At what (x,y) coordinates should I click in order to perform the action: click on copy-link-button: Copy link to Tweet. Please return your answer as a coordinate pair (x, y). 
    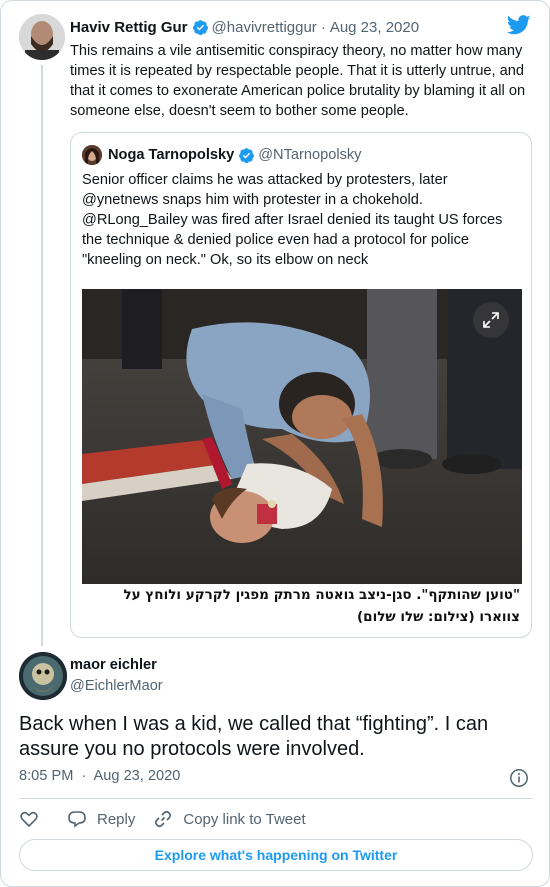
    Looking at the image, I should click on (229, 819).